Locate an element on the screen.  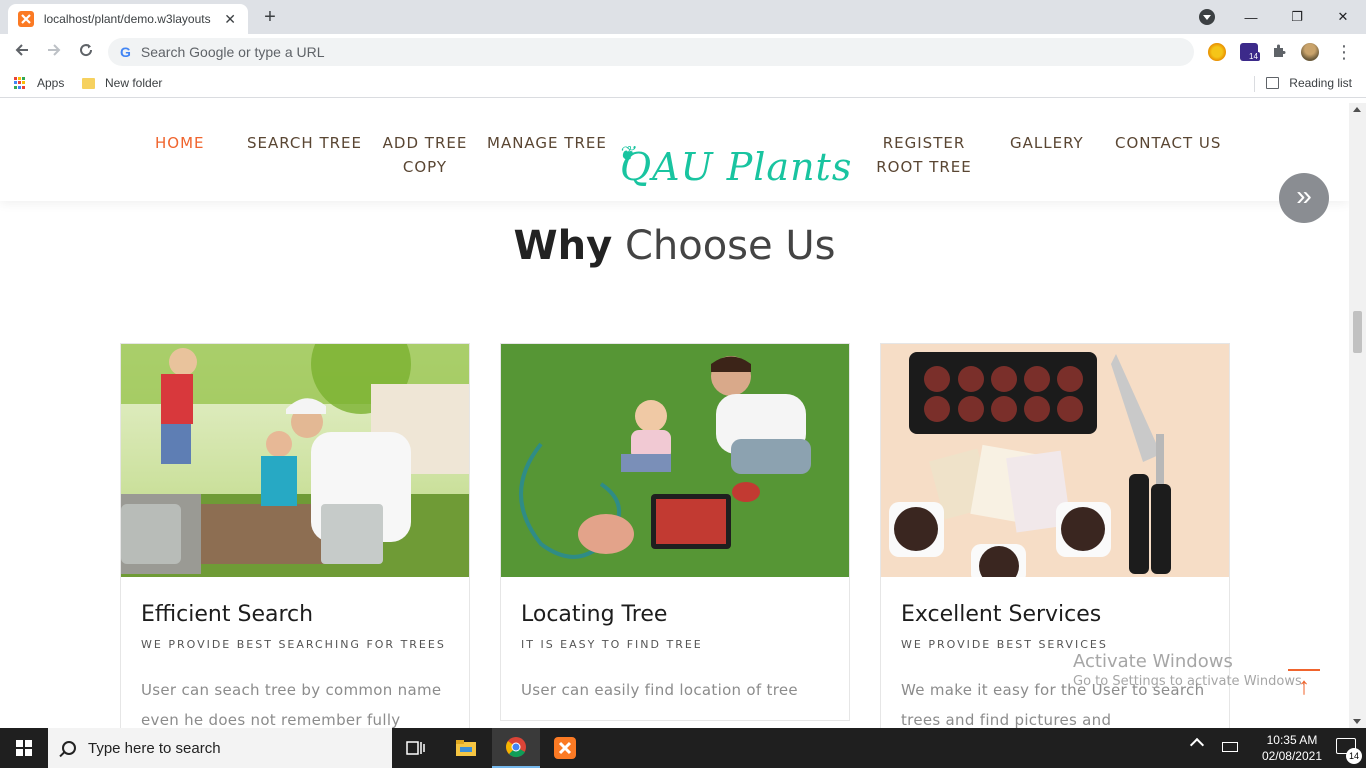
watermark-title: Activate Windows is located at coordinates (1153, 661).